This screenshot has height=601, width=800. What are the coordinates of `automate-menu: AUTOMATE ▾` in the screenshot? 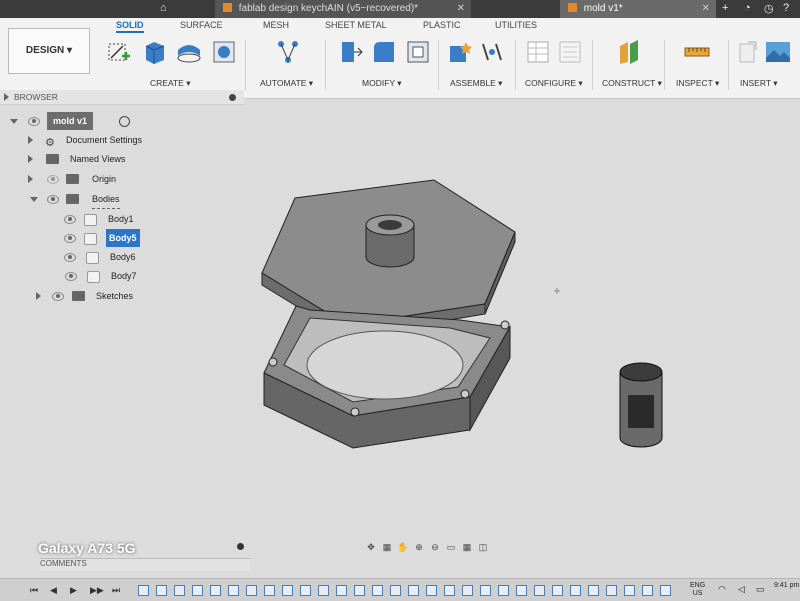 It's located at (286, 83).